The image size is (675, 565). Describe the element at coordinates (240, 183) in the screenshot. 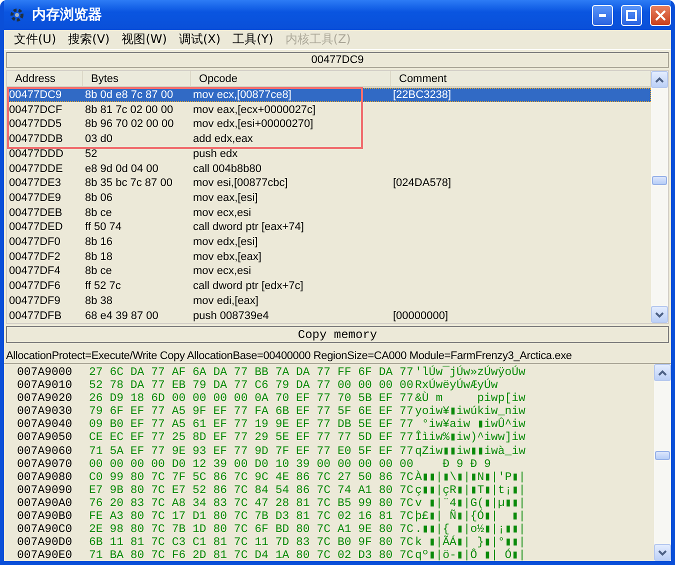

I see `opcode-cell-text: mov esi,[00877cbc]` at that location.